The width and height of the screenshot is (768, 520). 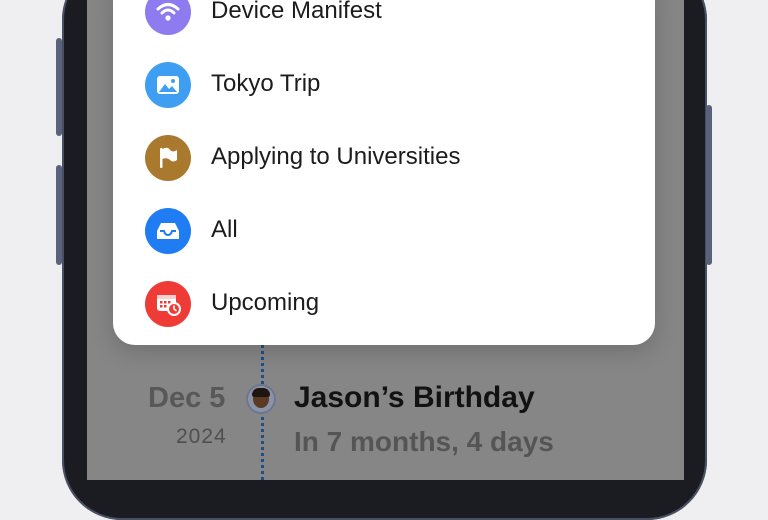 I want to click on event-date: Dec 5, so click(x=187, y=398).